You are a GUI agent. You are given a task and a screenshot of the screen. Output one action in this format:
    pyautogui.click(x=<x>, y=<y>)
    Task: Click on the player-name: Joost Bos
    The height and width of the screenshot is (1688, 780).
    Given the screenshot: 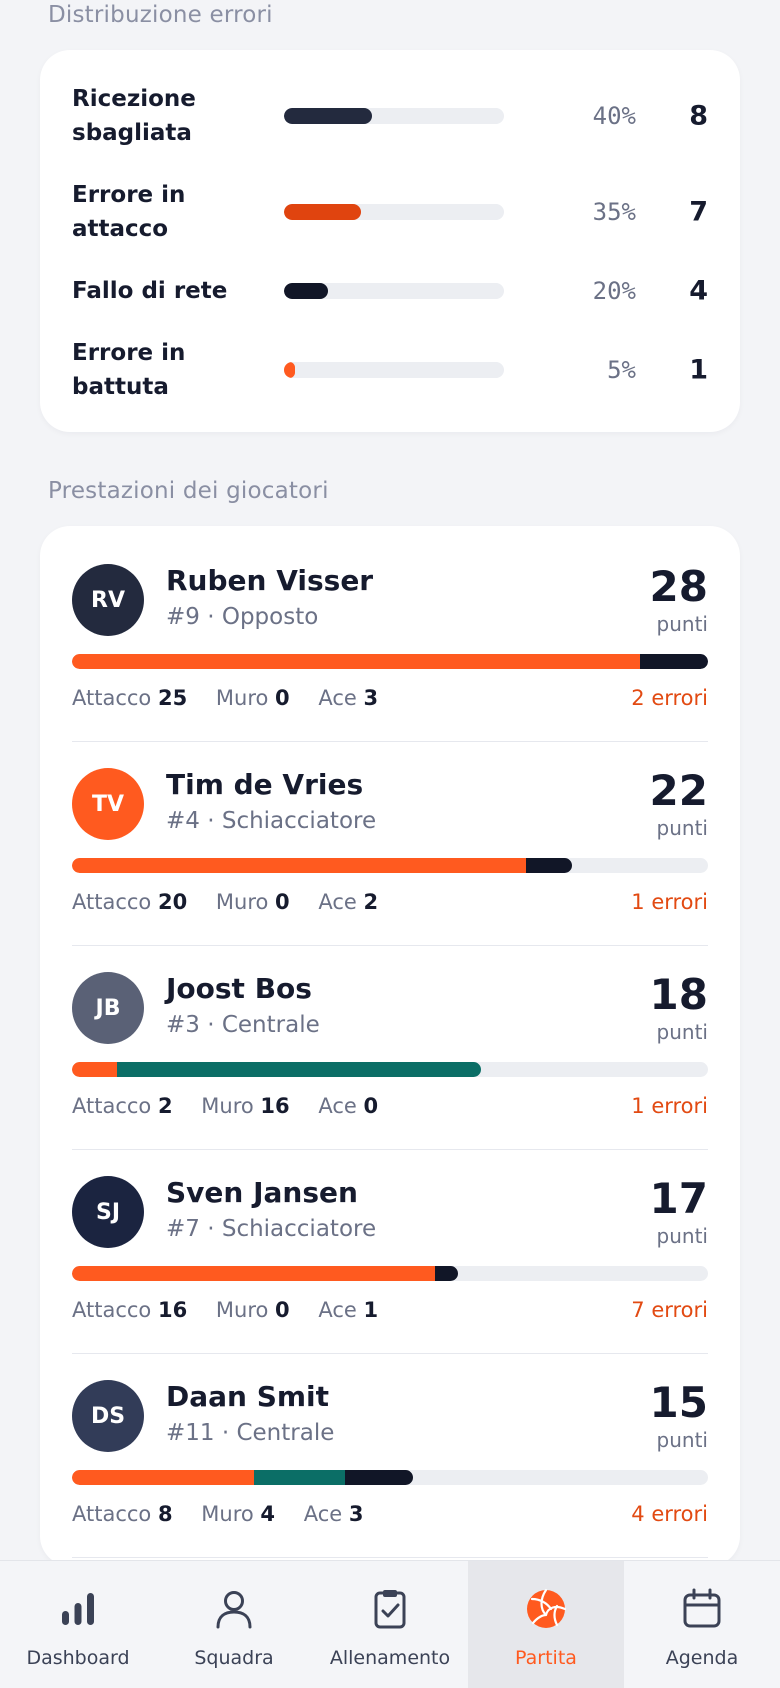 What is the action you would take?
    pyautogui.click(x=239, y=988)
    